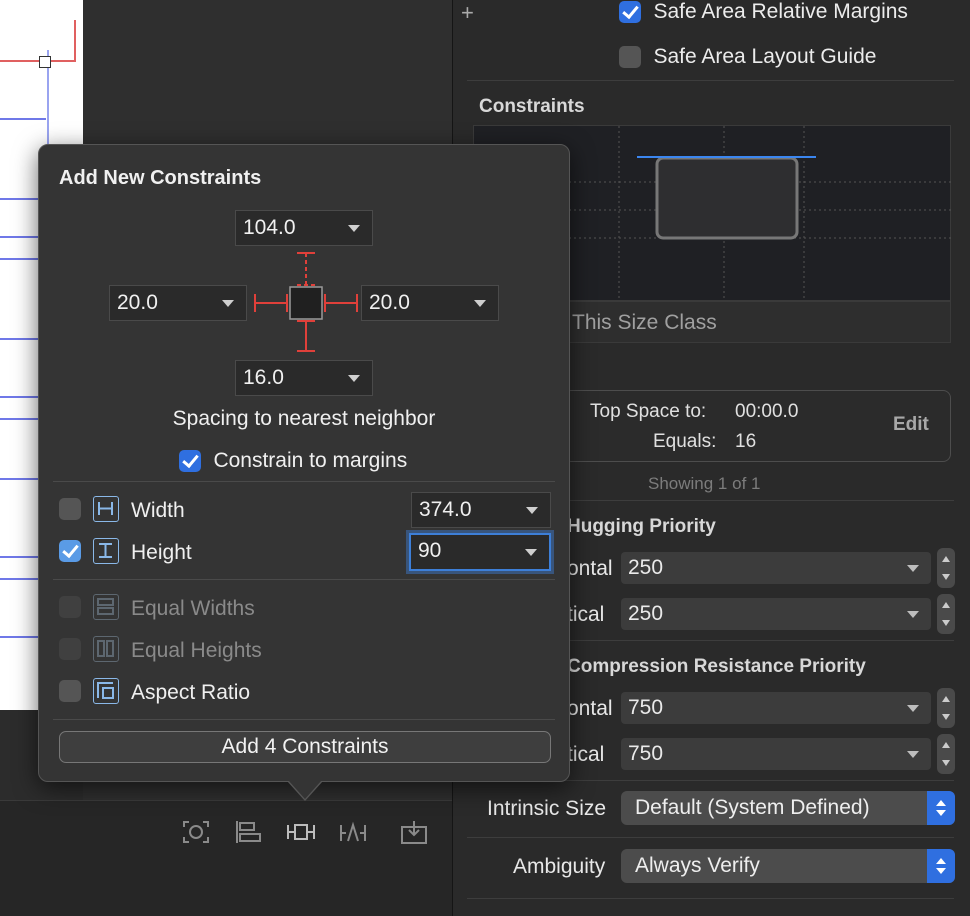 Image resolution: width=970 pixels, height=916 pixels. I want to click on constraint-key-equals: Equals:, so click(685, 441).